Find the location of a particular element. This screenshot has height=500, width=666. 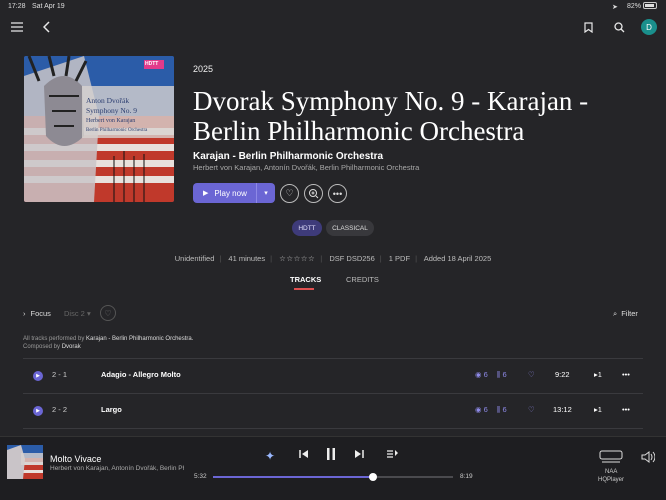

volume-icon is located at coordinates (648, 457).